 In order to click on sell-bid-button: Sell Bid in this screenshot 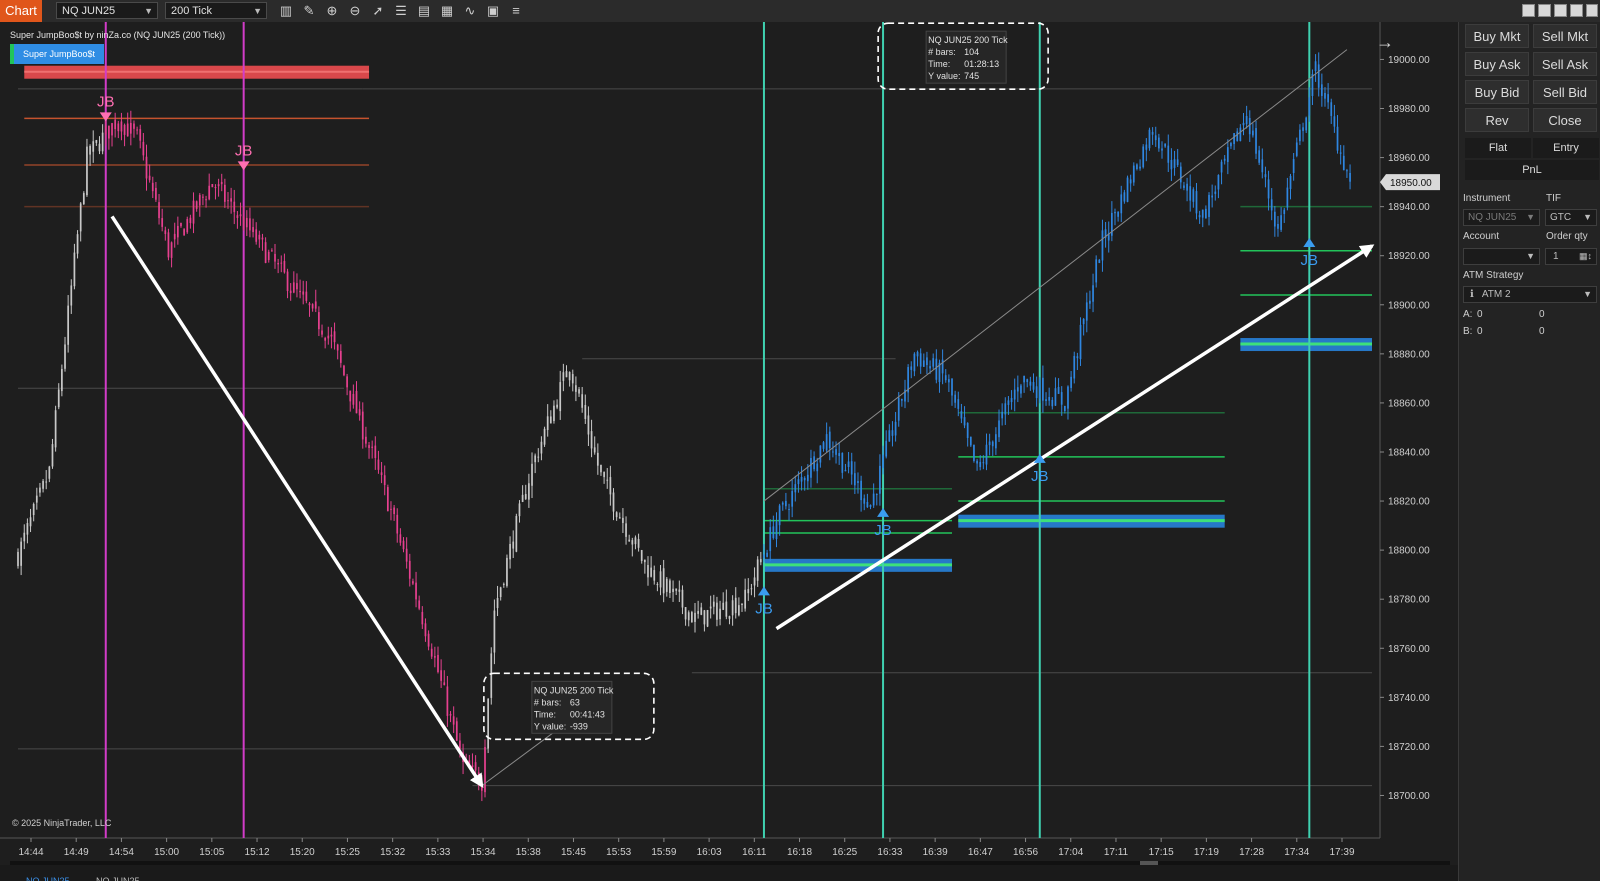, I will do `click(1565, 92)`.